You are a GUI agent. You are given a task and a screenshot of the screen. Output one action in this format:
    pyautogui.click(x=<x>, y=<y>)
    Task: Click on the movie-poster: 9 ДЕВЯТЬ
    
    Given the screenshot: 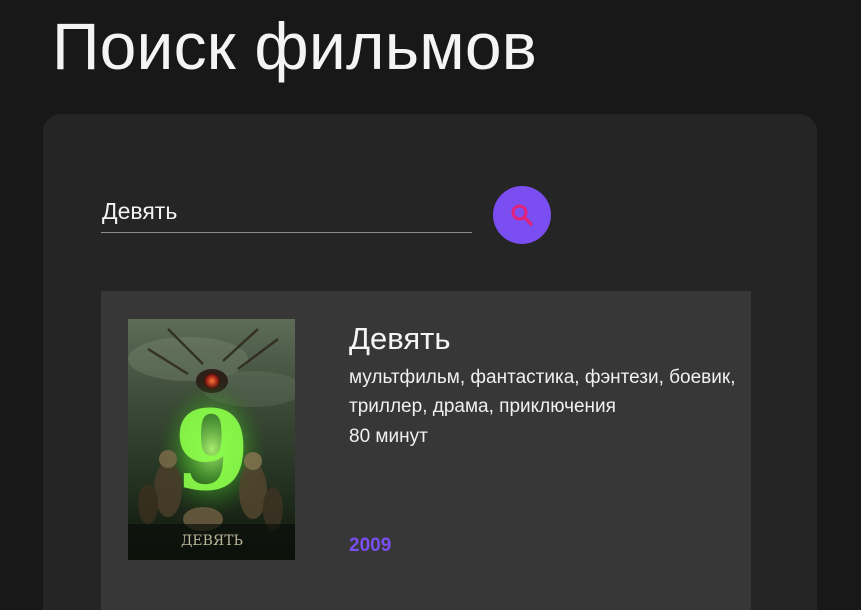 What is the action you would take?
    pyautogui.click(x=211, y=439)
    